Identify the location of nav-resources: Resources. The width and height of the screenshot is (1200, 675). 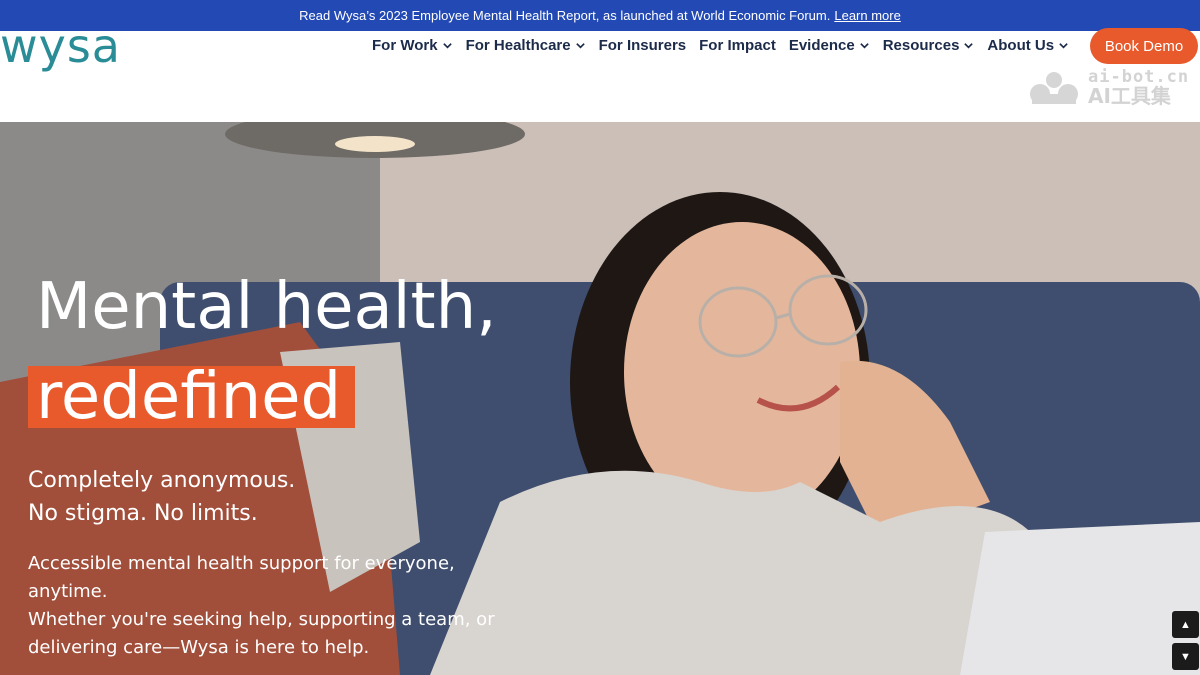
(929, 45).